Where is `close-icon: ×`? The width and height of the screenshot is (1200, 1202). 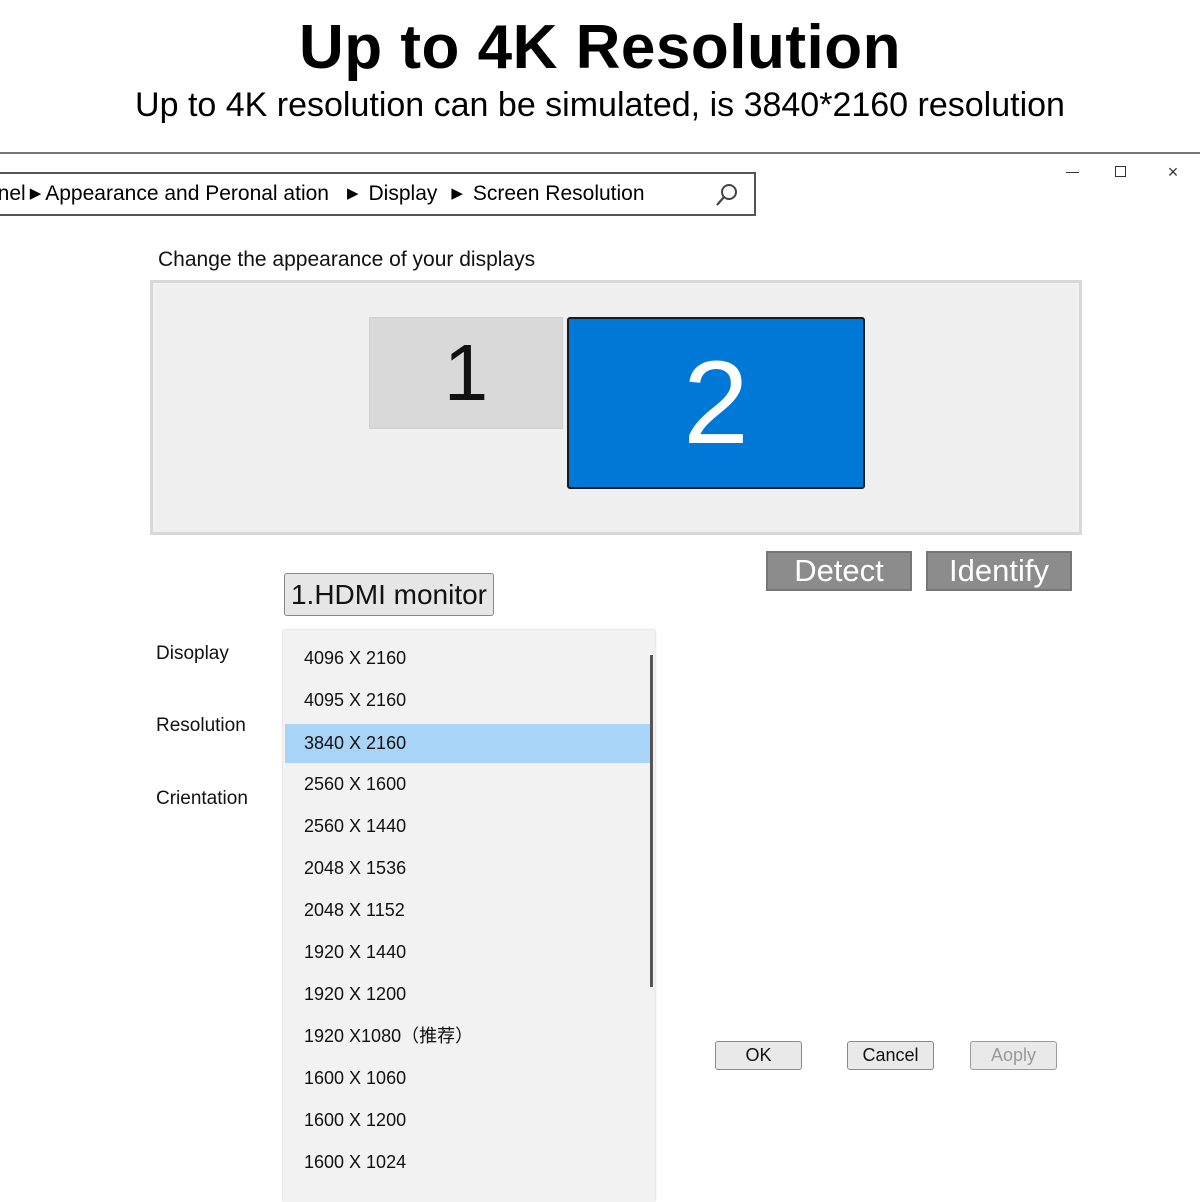 close-icon: × is located at coordinates (1173, 172).